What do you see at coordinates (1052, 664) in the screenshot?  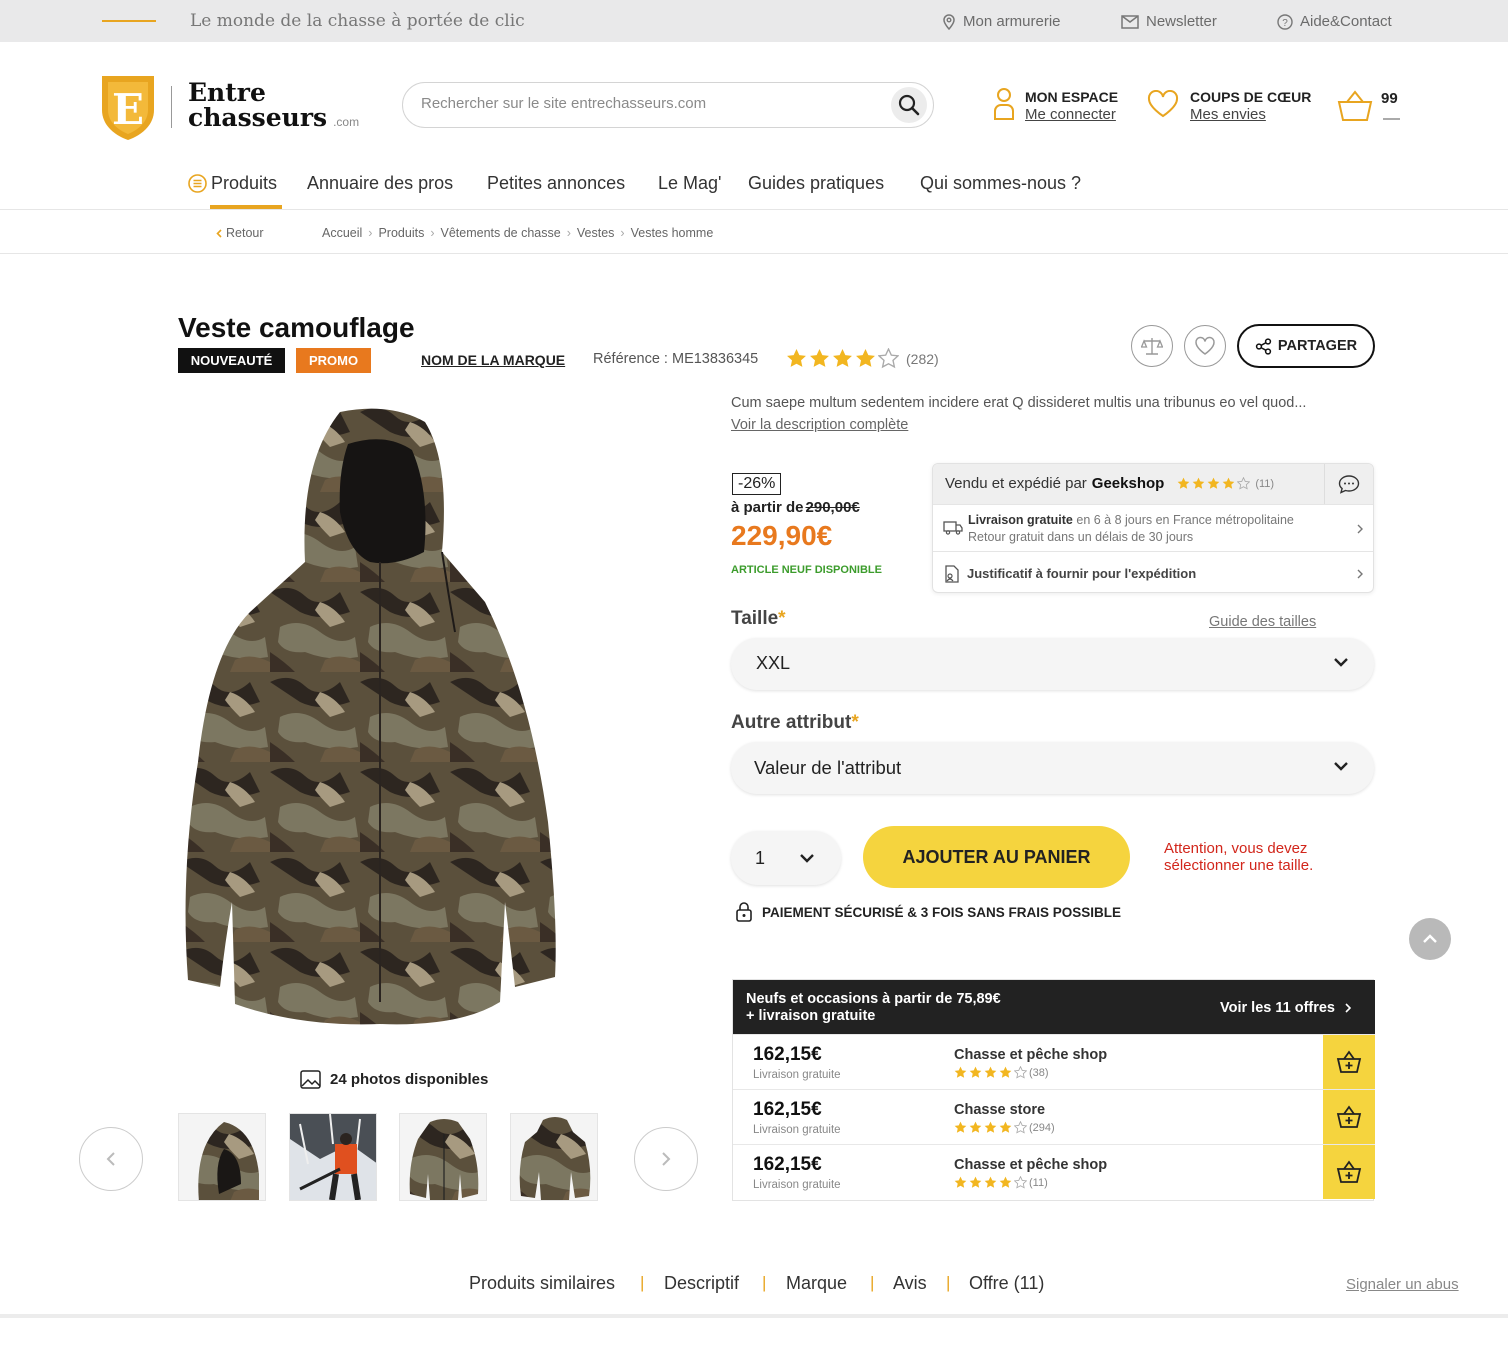 I see `size-select: XXL` at bounding box center [1052, 664].